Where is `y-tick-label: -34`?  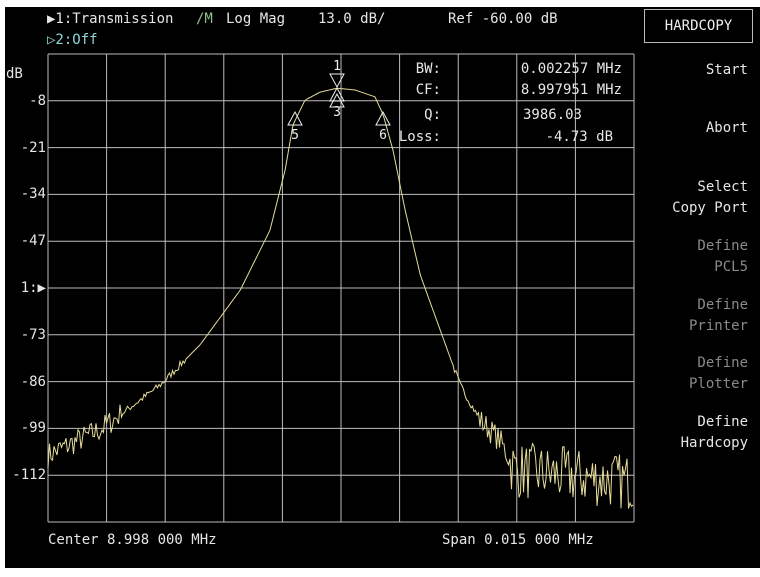 y-tick-label: -34 is located at coordinates (33, 194).